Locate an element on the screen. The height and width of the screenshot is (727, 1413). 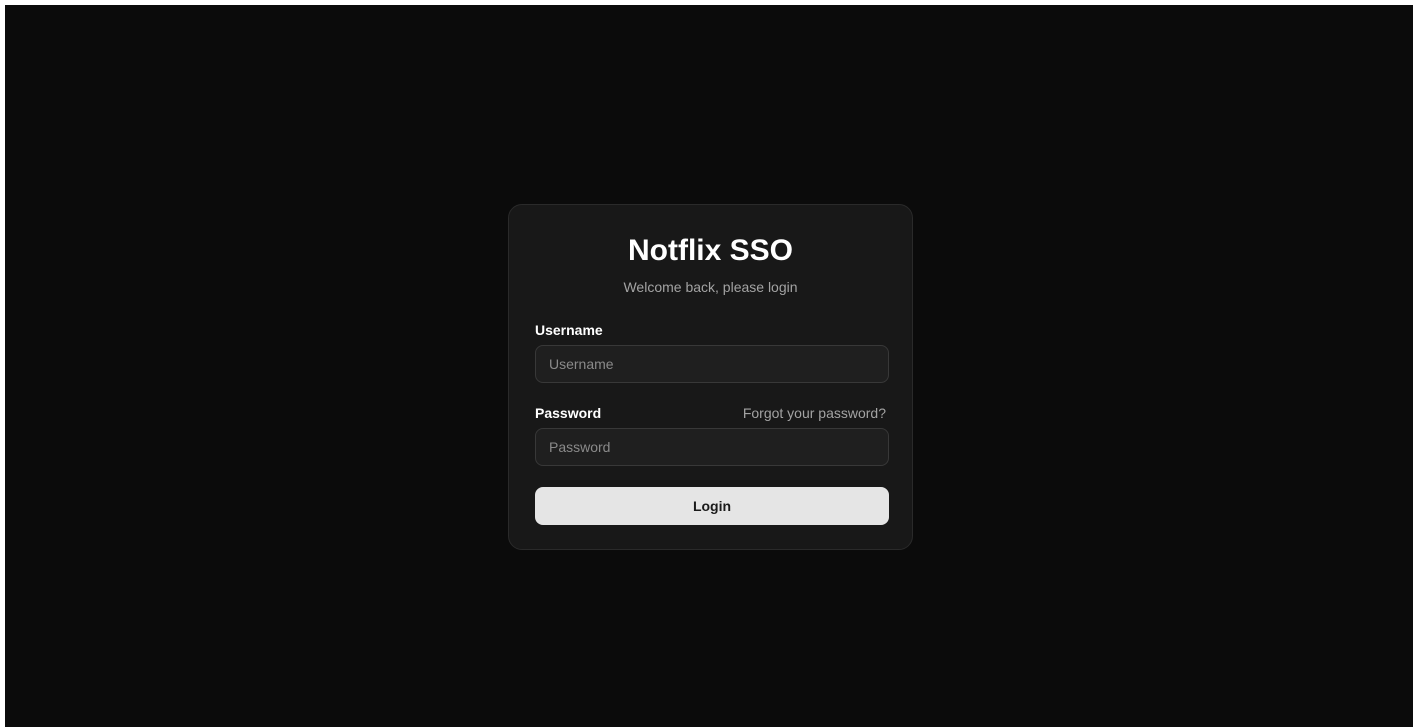
username-input is located at coordinates (712, 364).